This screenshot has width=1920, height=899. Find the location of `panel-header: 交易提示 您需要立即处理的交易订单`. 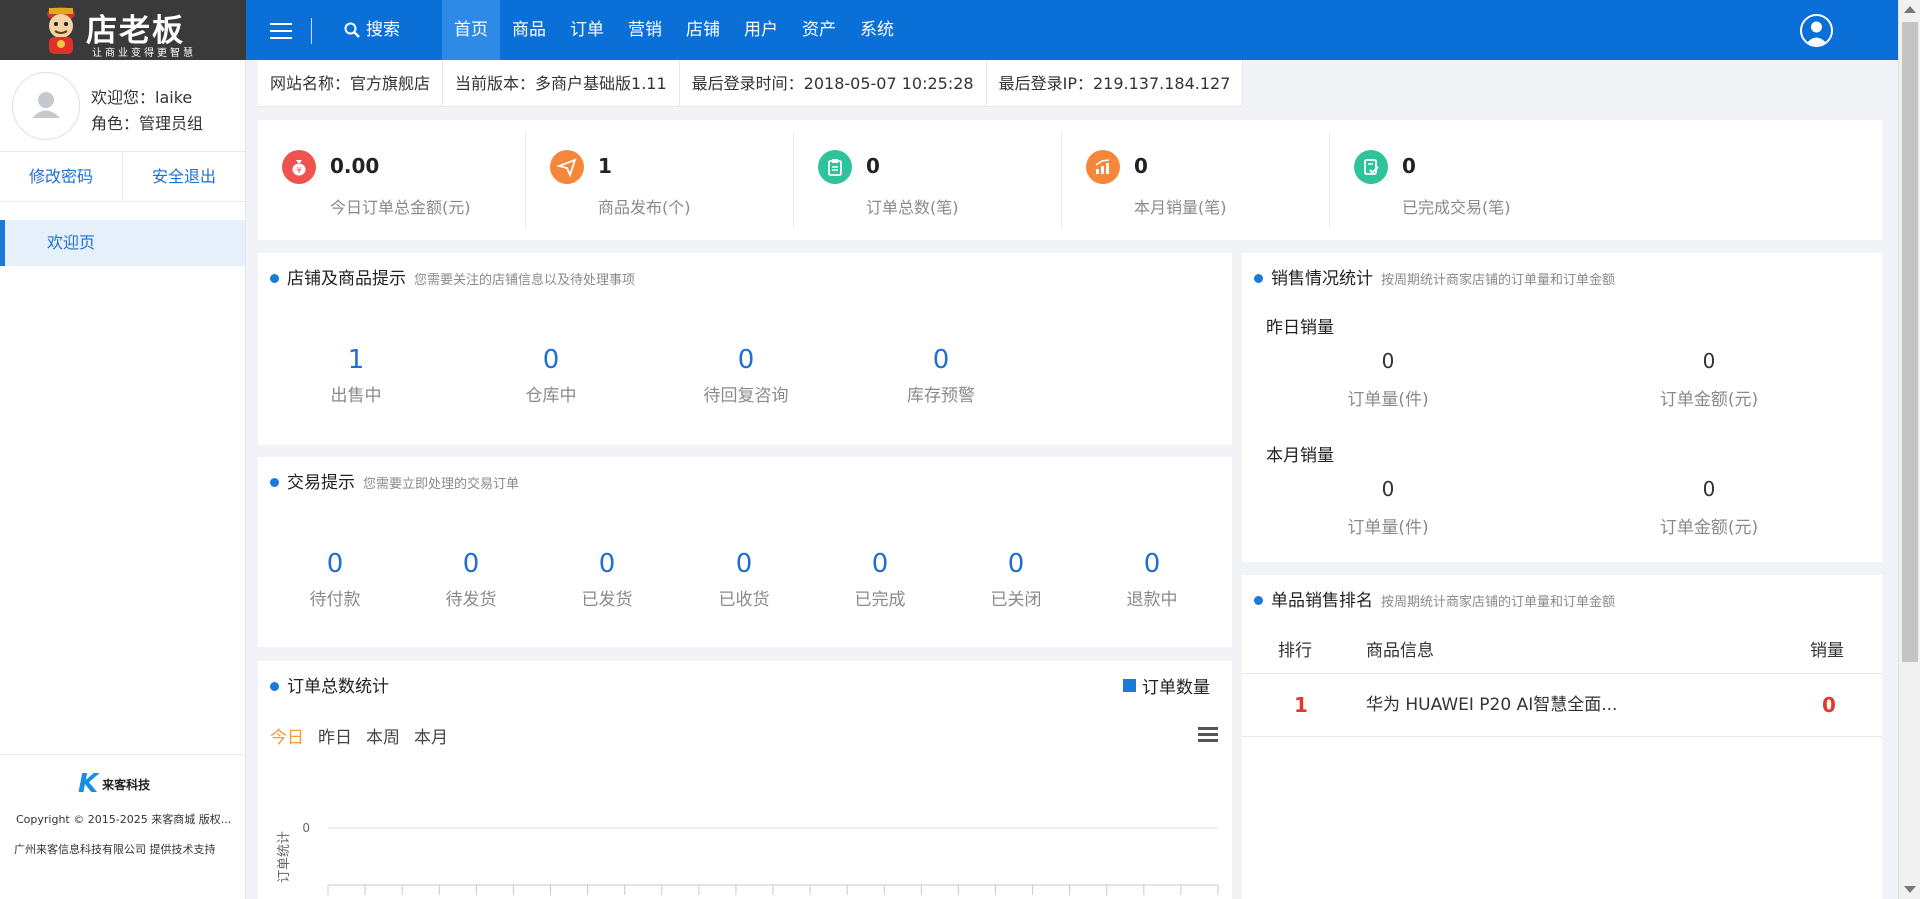

panel-header: 交易提示 您需要立即处理的交易订单 is located at coordinates (394, 480).